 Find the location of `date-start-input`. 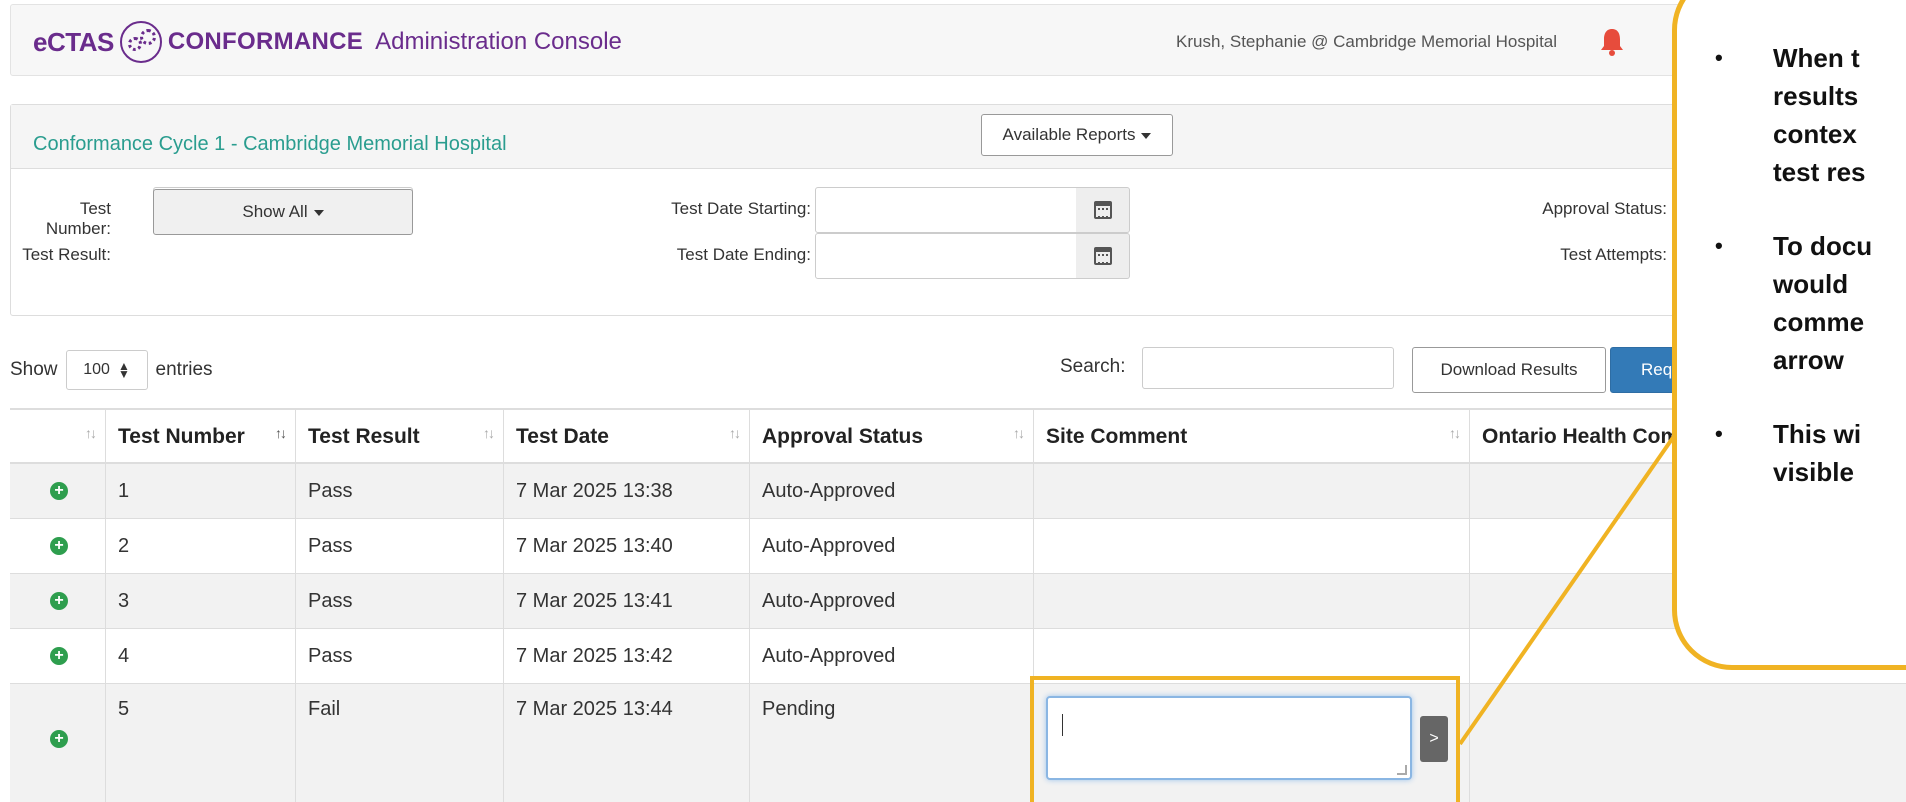

date-start-input is located at coordinates (946, 210).